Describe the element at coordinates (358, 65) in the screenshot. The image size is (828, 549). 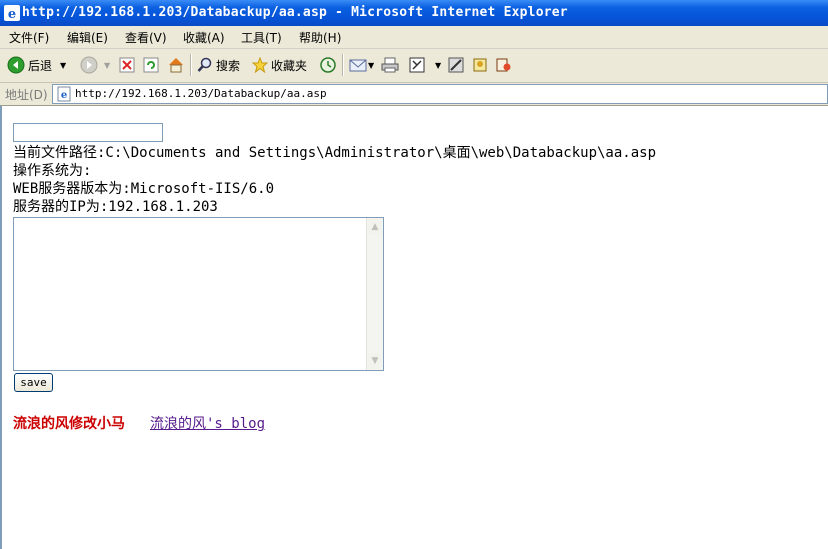
I see `mail-icon` at that location.